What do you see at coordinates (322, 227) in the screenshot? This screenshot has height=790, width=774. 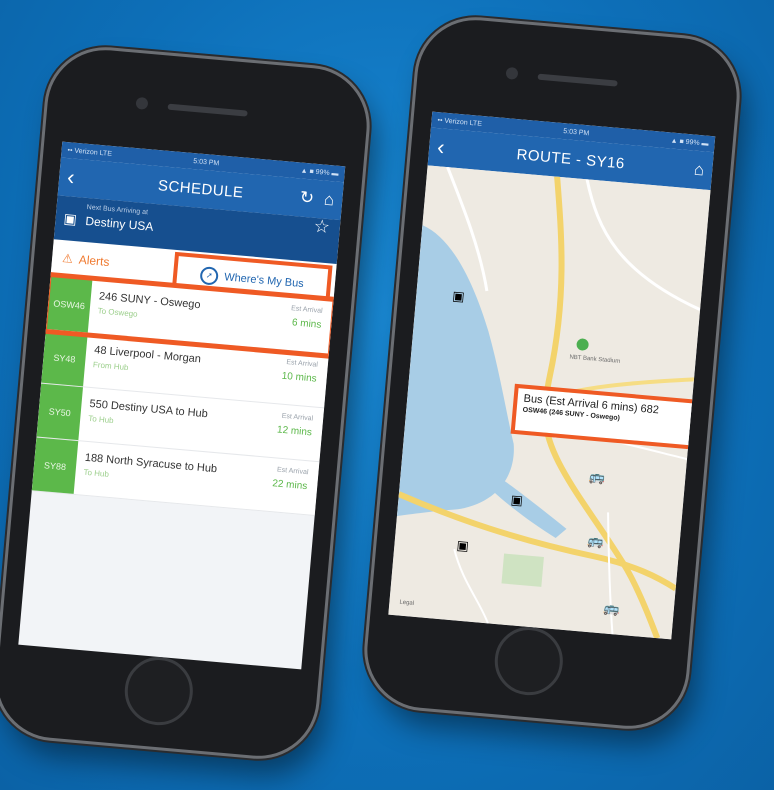 I see `favorite-star-icon: ☆` at bounding box center [322, 227].